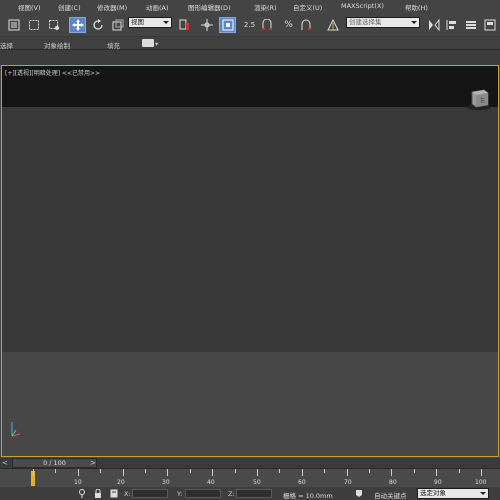 This screenshot has width=500, height=500. Describe the element at coordinates (97, 25) in the screenshot. I see `select-rotate-icon` at that location.